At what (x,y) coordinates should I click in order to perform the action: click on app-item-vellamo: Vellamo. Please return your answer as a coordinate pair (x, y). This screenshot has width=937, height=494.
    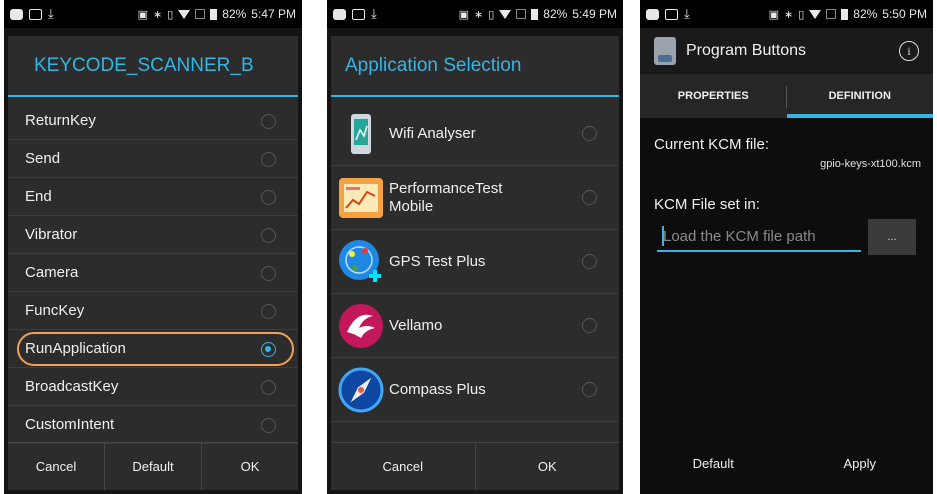
    Looking at the image, I should click on (475, 326).